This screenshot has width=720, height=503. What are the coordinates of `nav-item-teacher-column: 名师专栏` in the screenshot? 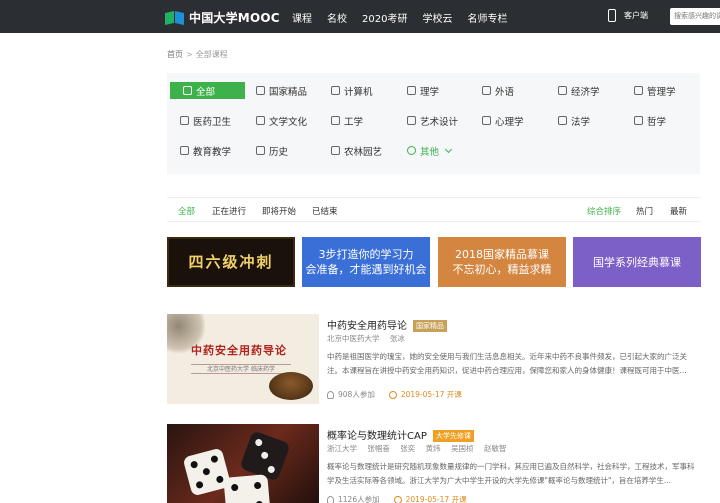 It's located at (487, 17).